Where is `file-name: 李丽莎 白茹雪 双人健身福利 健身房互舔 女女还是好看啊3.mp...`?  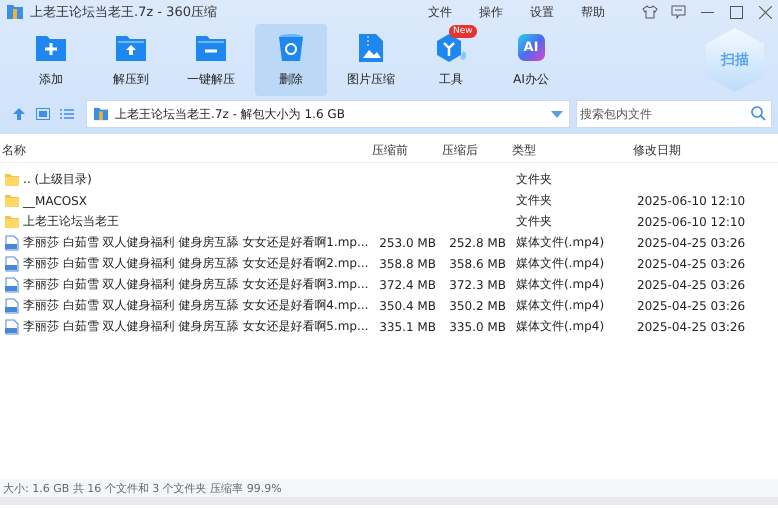 file-name: 李丽莎 白茹雪 双人健身福利 健身房互舔 女女还是好看啊3.mp... is located at coordinates (195, 284).